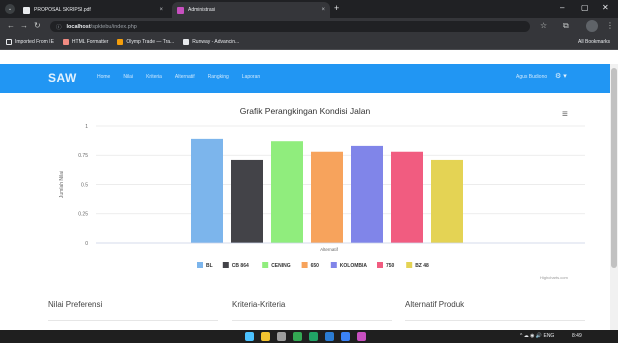 The height and width of the screenshot is (343, 618). Describe the element at coordinates (84, 185) in the screenshot. I see `y-tick-label: 0.5` at that location.